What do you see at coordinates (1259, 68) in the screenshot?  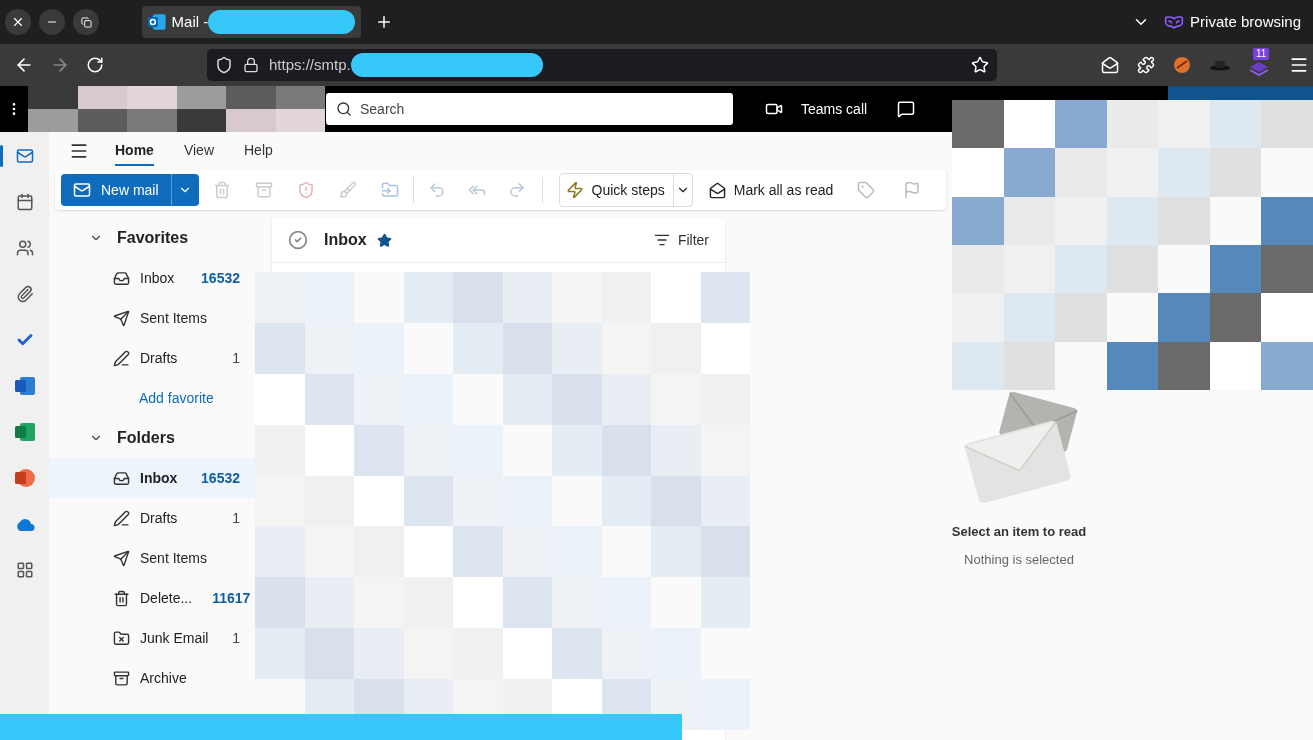 I see `stacked-layers-icon` at bounding box center [1259, 68].